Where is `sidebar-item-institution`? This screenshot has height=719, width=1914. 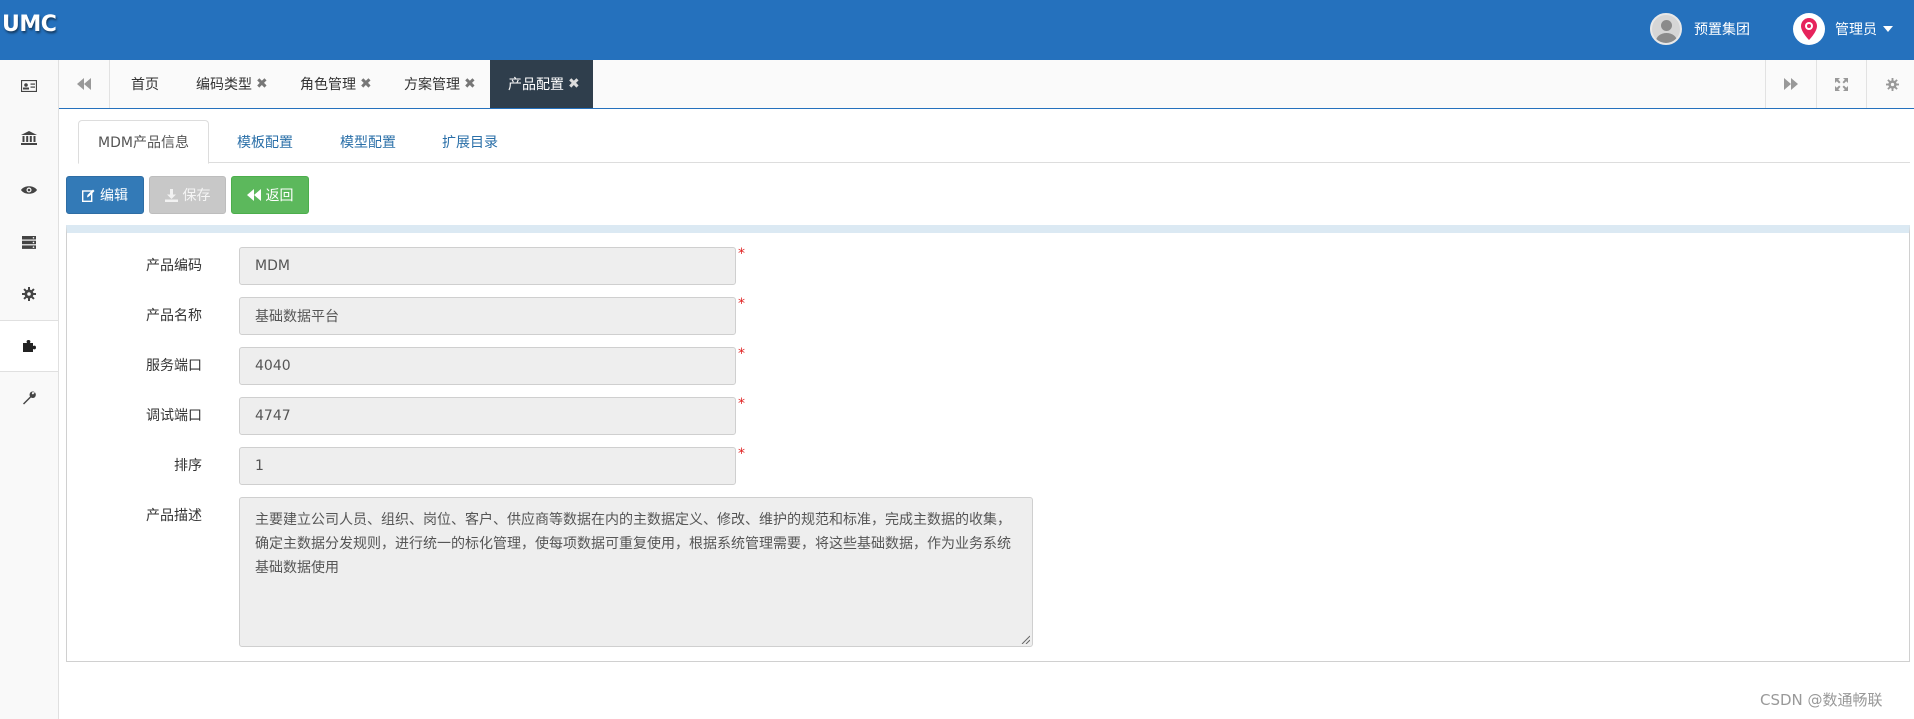
sidebar-item-institution is located at coordinates (29, 138).